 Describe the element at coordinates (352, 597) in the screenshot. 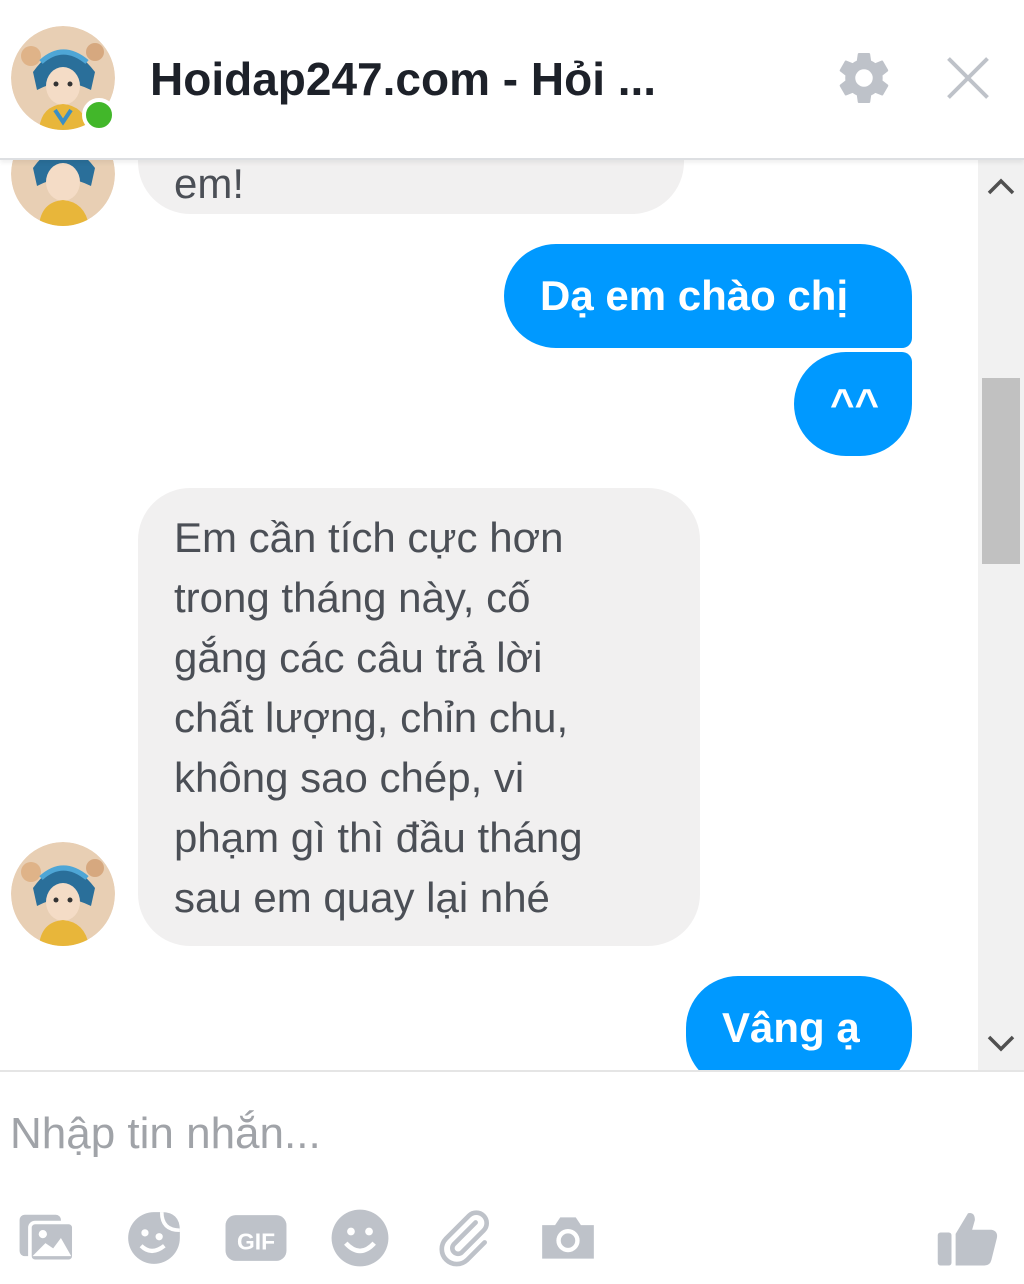

I see `message-line: trong tháng này, cố` at that location.